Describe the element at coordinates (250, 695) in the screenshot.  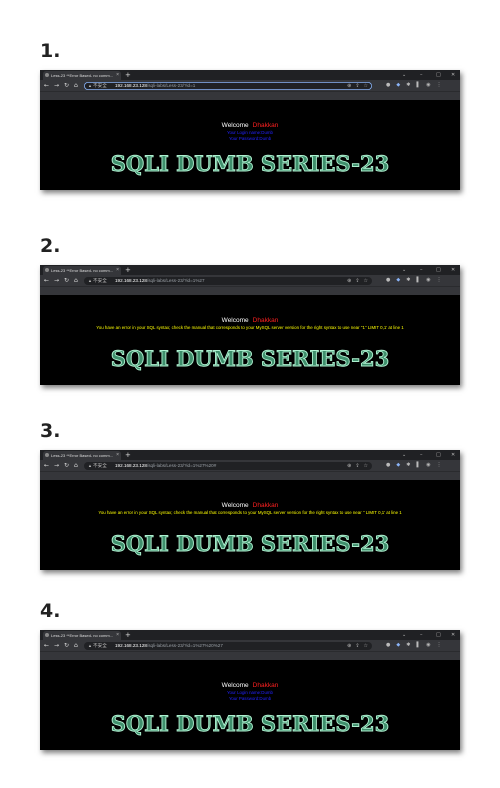
I see `login-info: Your Login name:Dumb Your Password:Dumb` at that location.